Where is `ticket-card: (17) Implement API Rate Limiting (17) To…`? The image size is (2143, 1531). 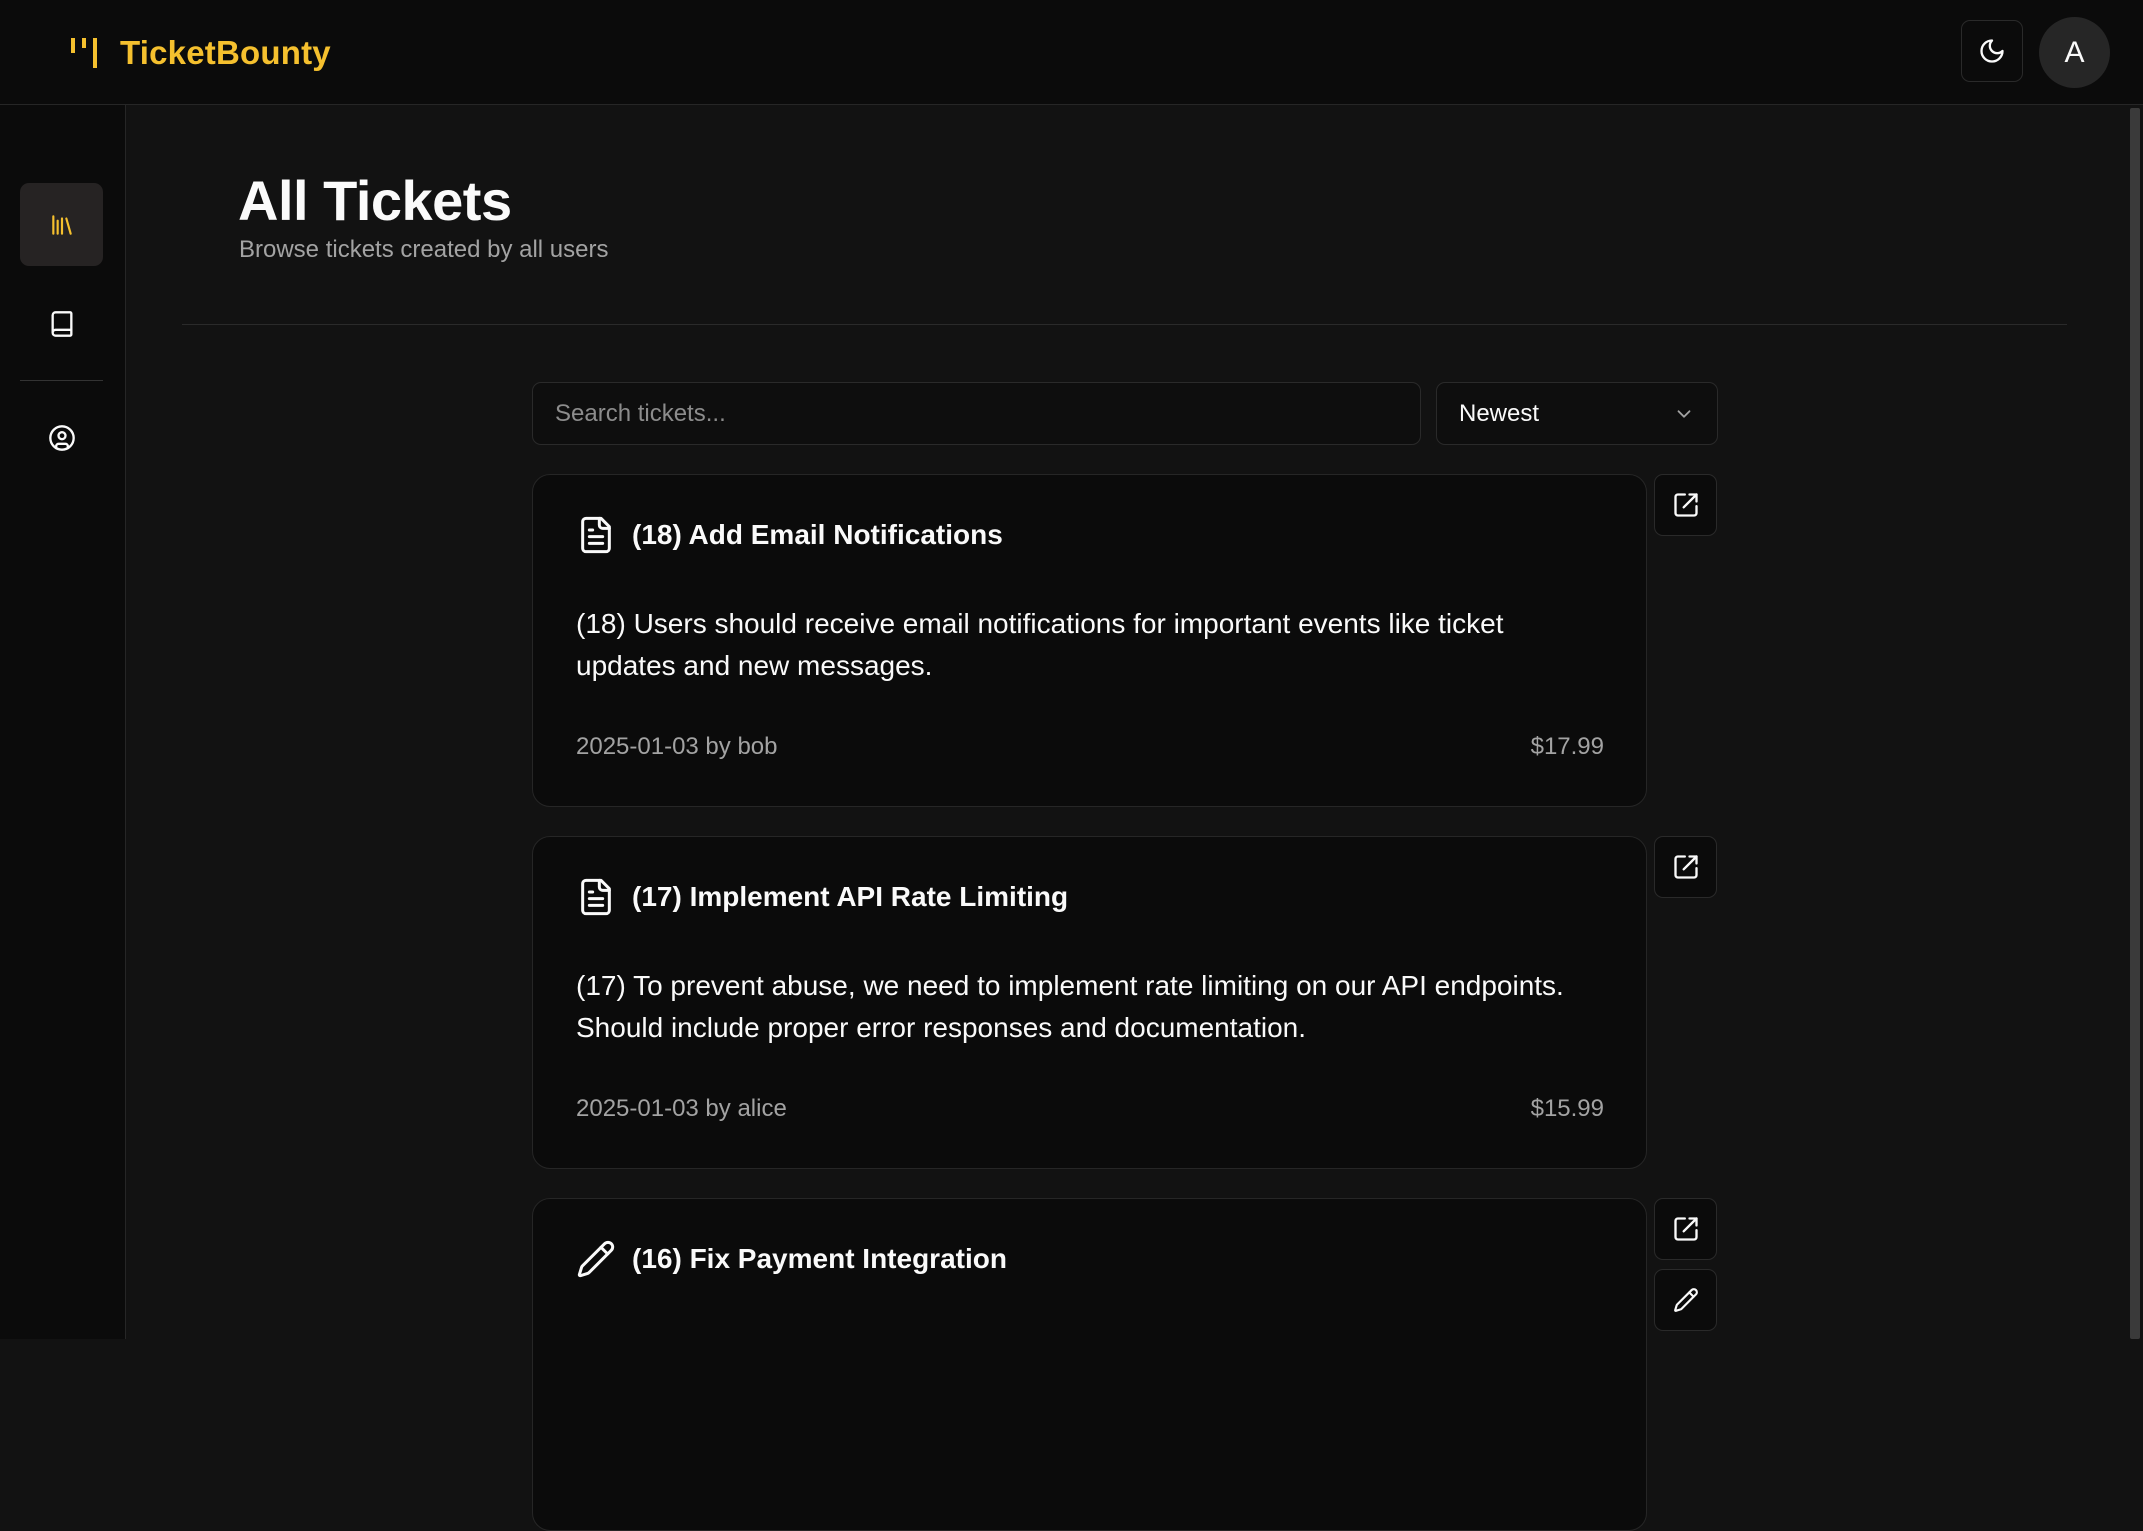 ticket-card: (17) Implement API Rate Limiting (17) To… is located at coordinates (1089, 1002).